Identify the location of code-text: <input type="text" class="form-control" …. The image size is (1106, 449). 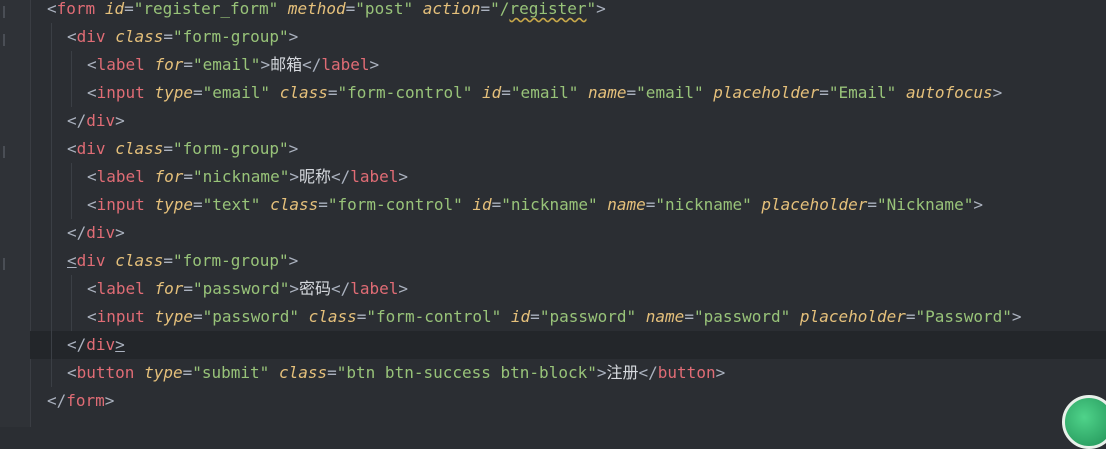
(535, 205).